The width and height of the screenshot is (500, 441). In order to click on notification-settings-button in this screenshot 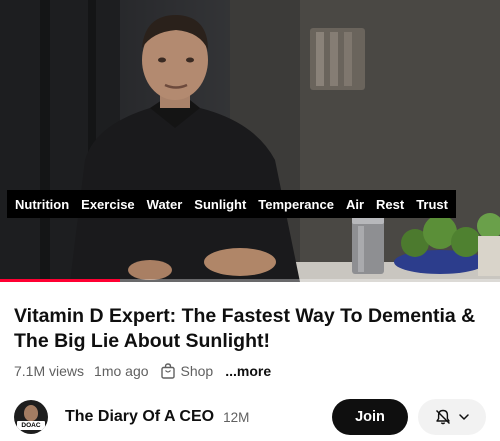, I will do `click(452, 417)`.